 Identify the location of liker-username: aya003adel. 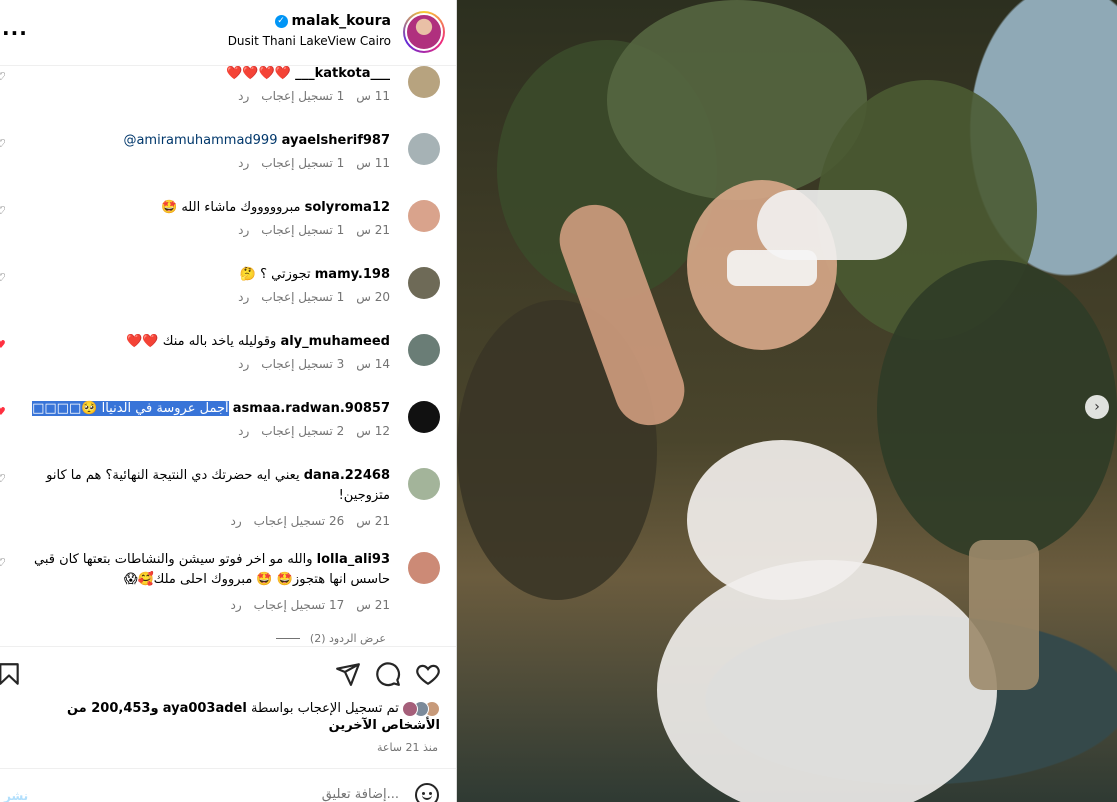
(205, 708).